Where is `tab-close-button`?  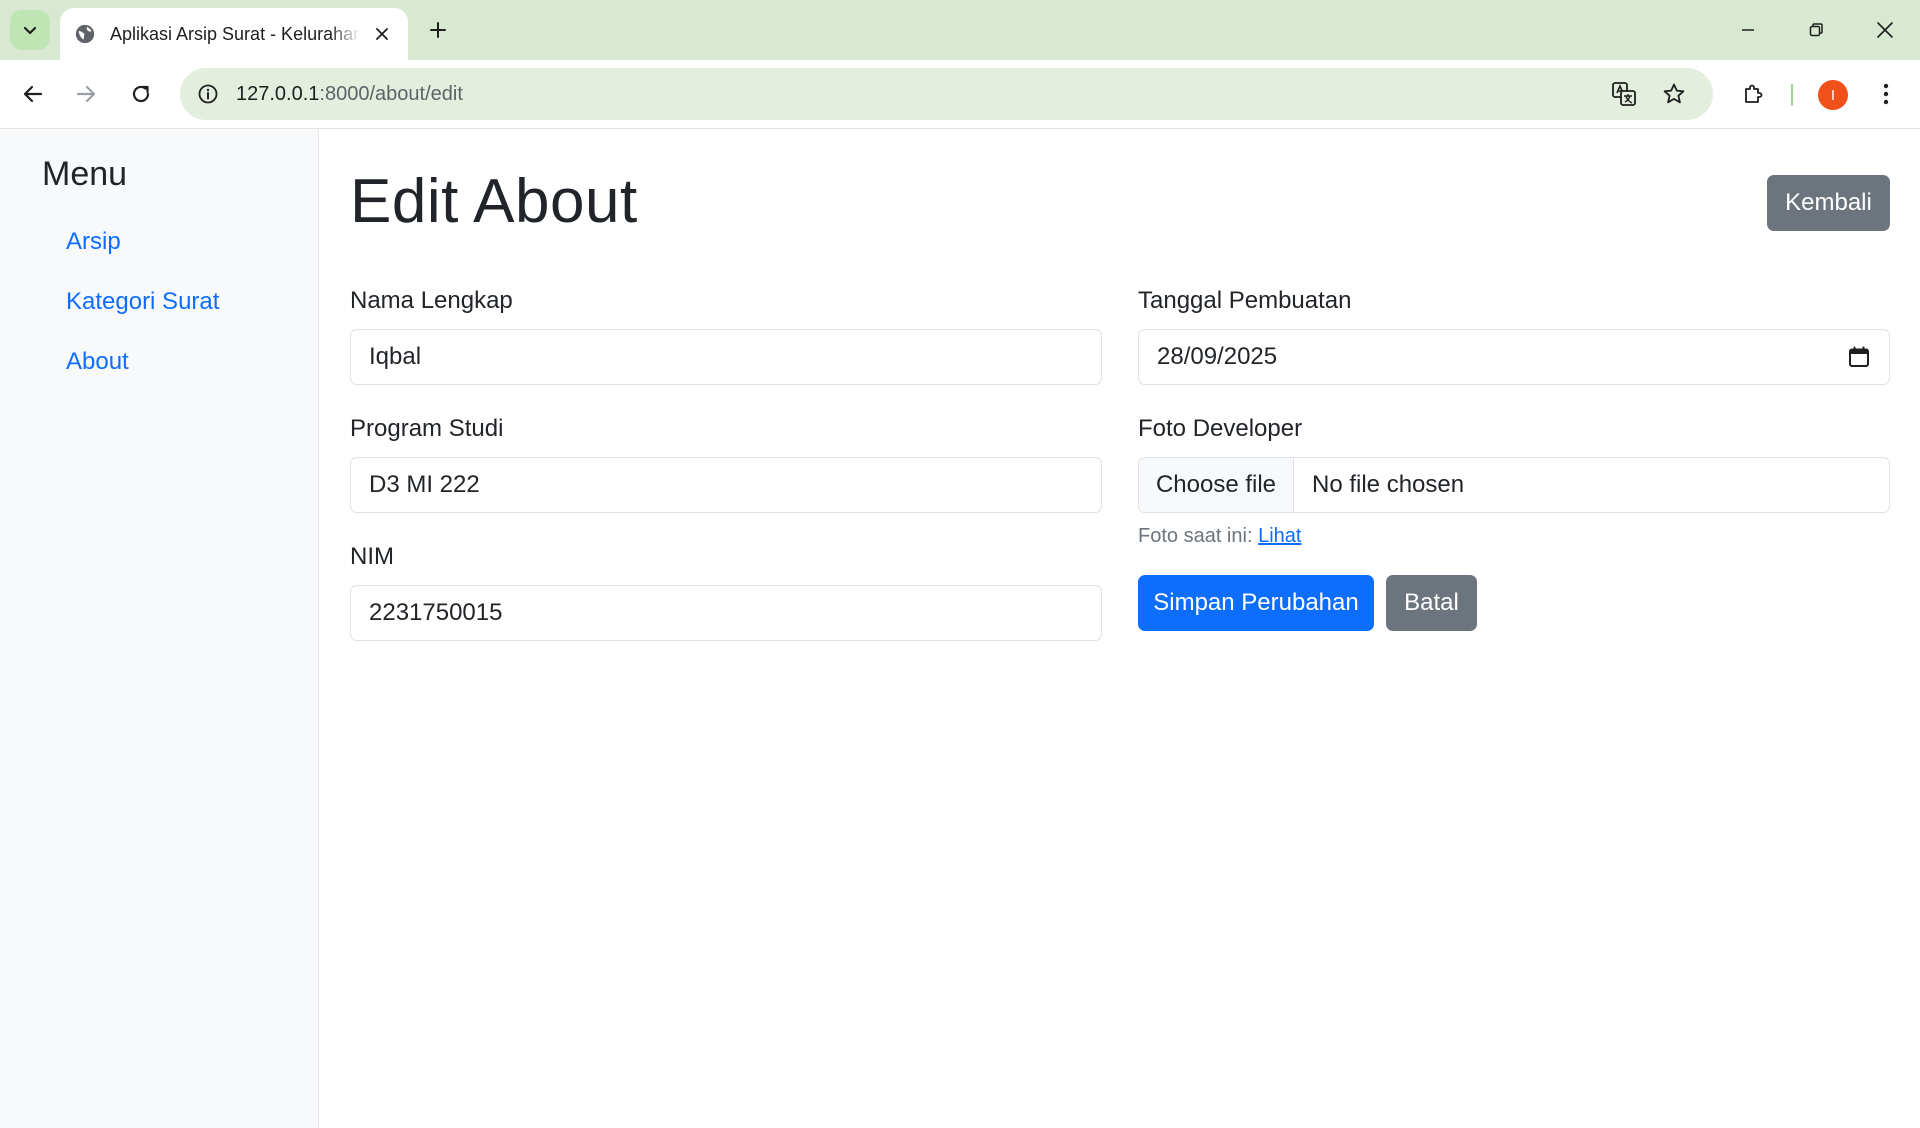 tab-close-button is located at coordinates (382, 34).